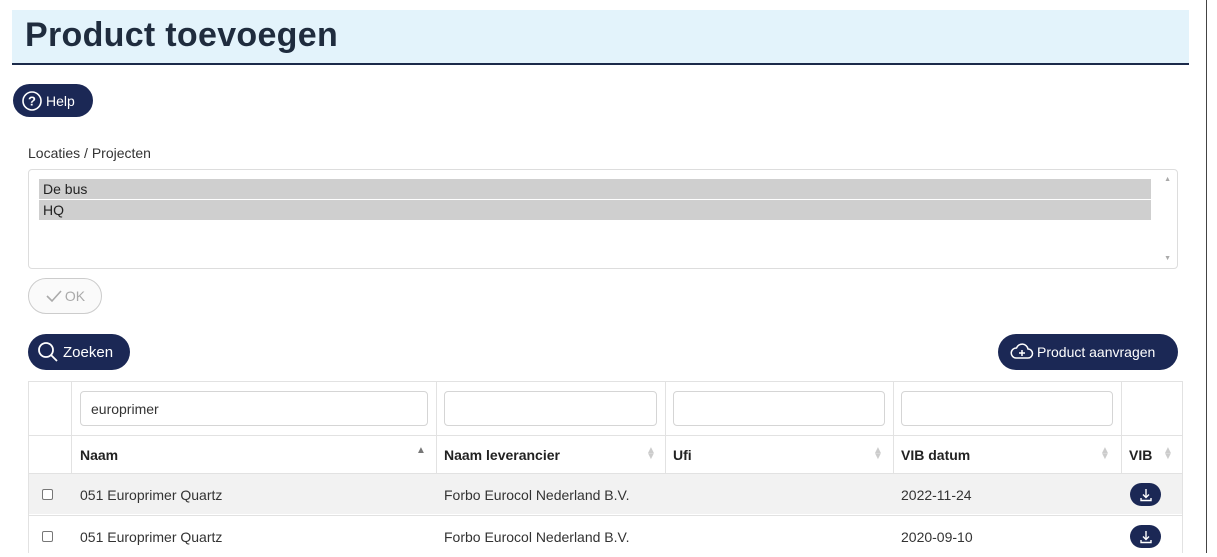  What do you see at coordinates (1206, 276) in the screenshot?
I see `window-edge` at bounding box center [1206, 276].